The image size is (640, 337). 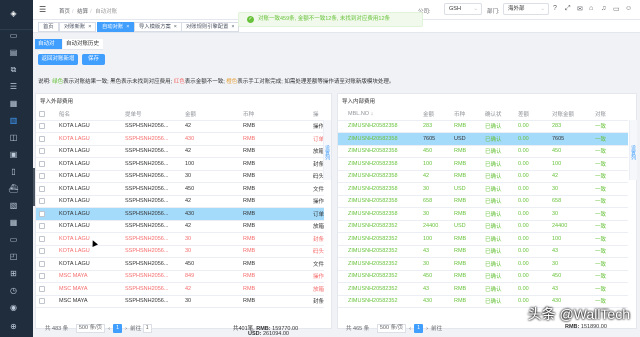 I want to click on column-settings-right: 设置列, so click(x=633, y=150).